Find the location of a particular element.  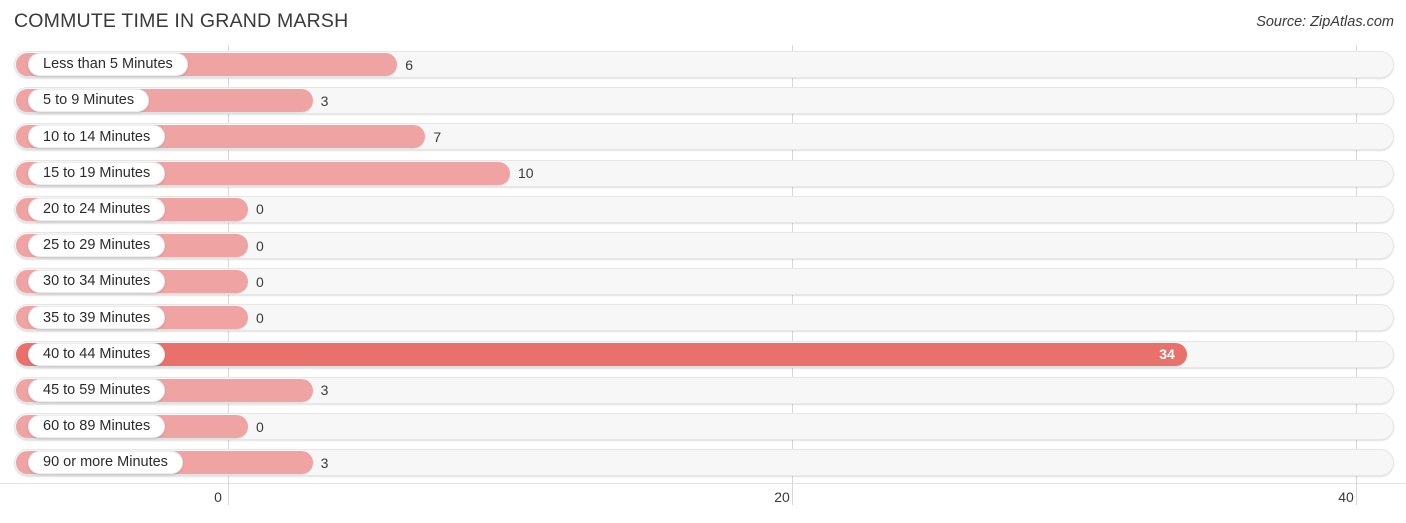

bar-category-text: 35 to 39 Minutes is located at coordinates (97, 317).